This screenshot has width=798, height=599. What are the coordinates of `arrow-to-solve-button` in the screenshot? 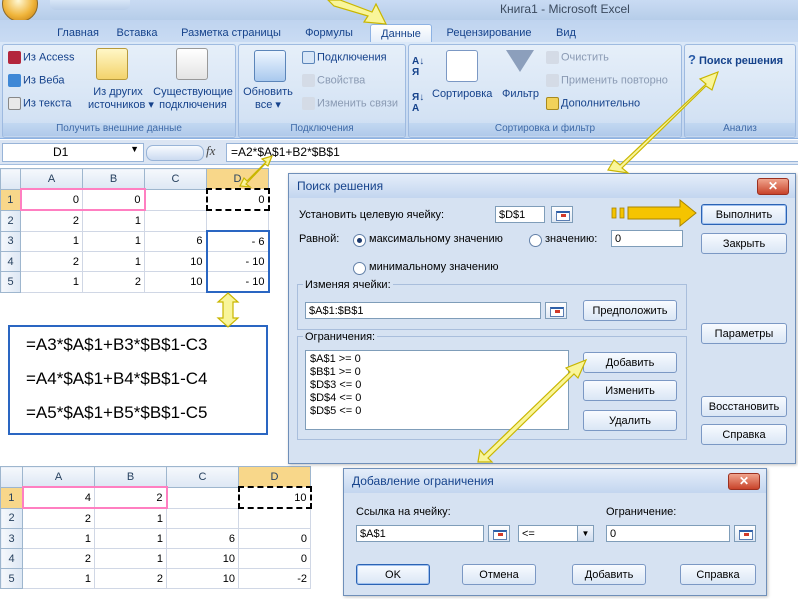 It's located at (654, 213).